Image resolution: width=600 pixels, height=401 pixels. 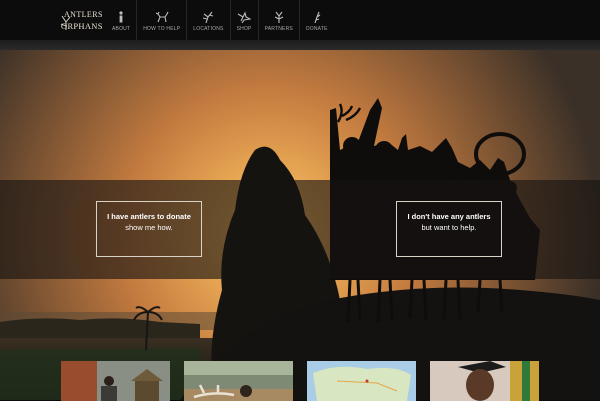 What do you see at coordinates (361, 381) in the screenshot?
I see `map-photo` at bounding box center [361, 381].